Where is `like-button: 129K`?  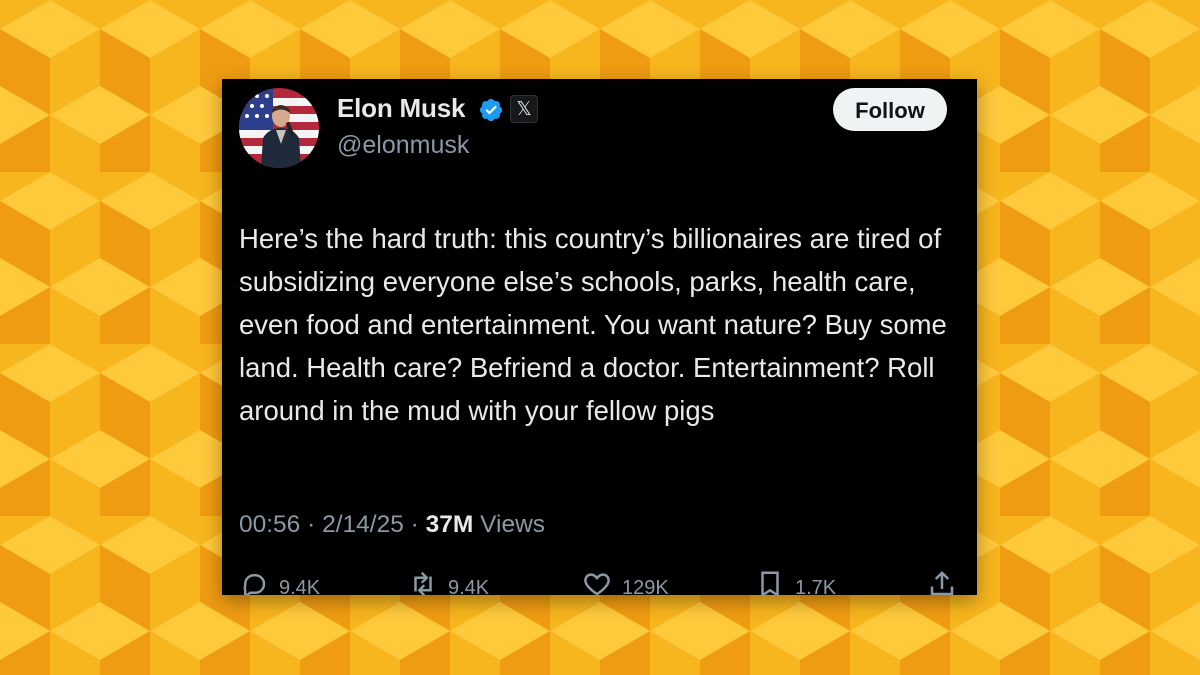
like-button: 129K is located at coordinates (625, 582).